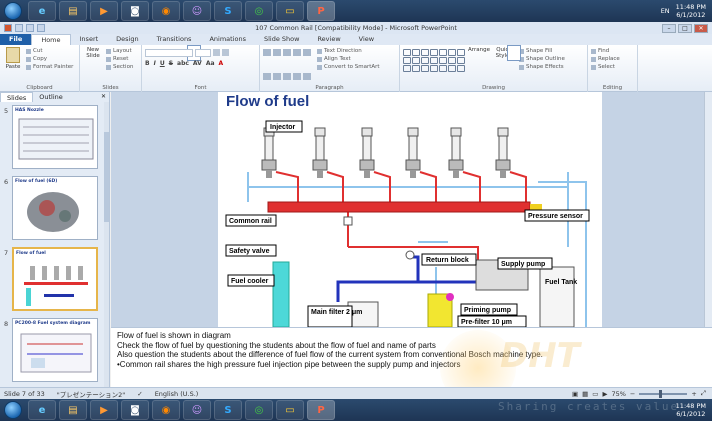 The image size is (712, 421). What do you see at coordinates (51, 97) in the screenshot?
I see `tab-outline: Outline` at bounding box center [51, 97].